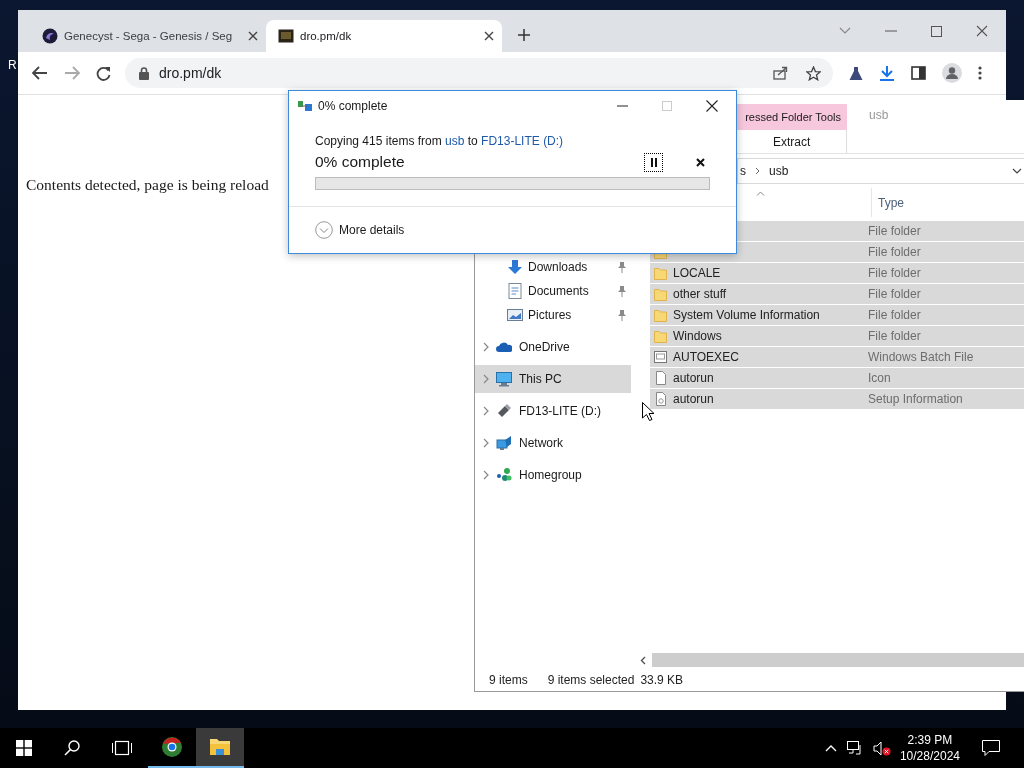 This screenshot has height=768, width=1024. What do you see at coordinates (305, 106) in the screenshot?
I see `copy-icon` at bounding box center [305, 106].